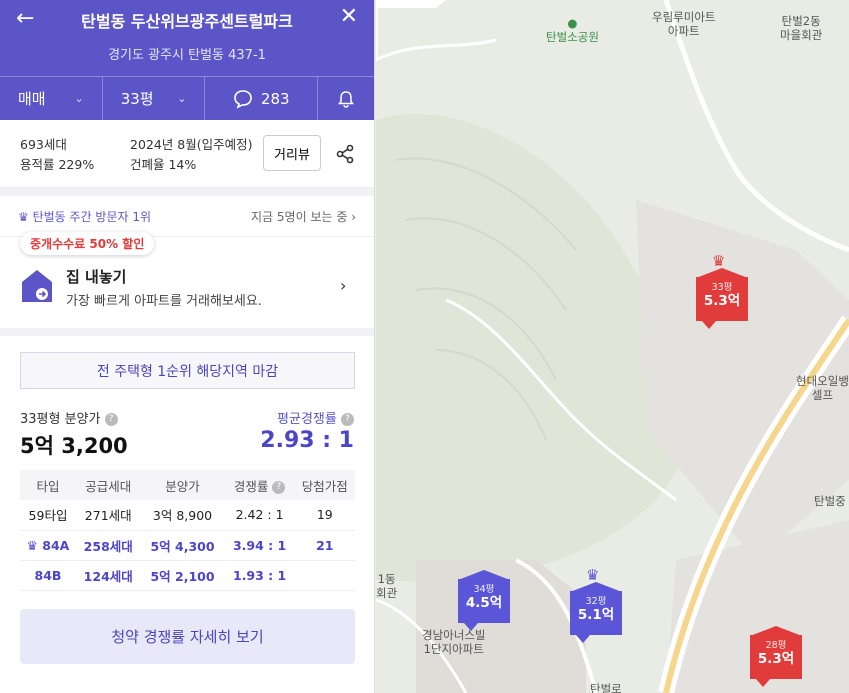  Describe the element at coordinates (187, 370) in the screenshot. I see `subscription-notice: 전 주택형 1순위 해당지역 마감` at that location.